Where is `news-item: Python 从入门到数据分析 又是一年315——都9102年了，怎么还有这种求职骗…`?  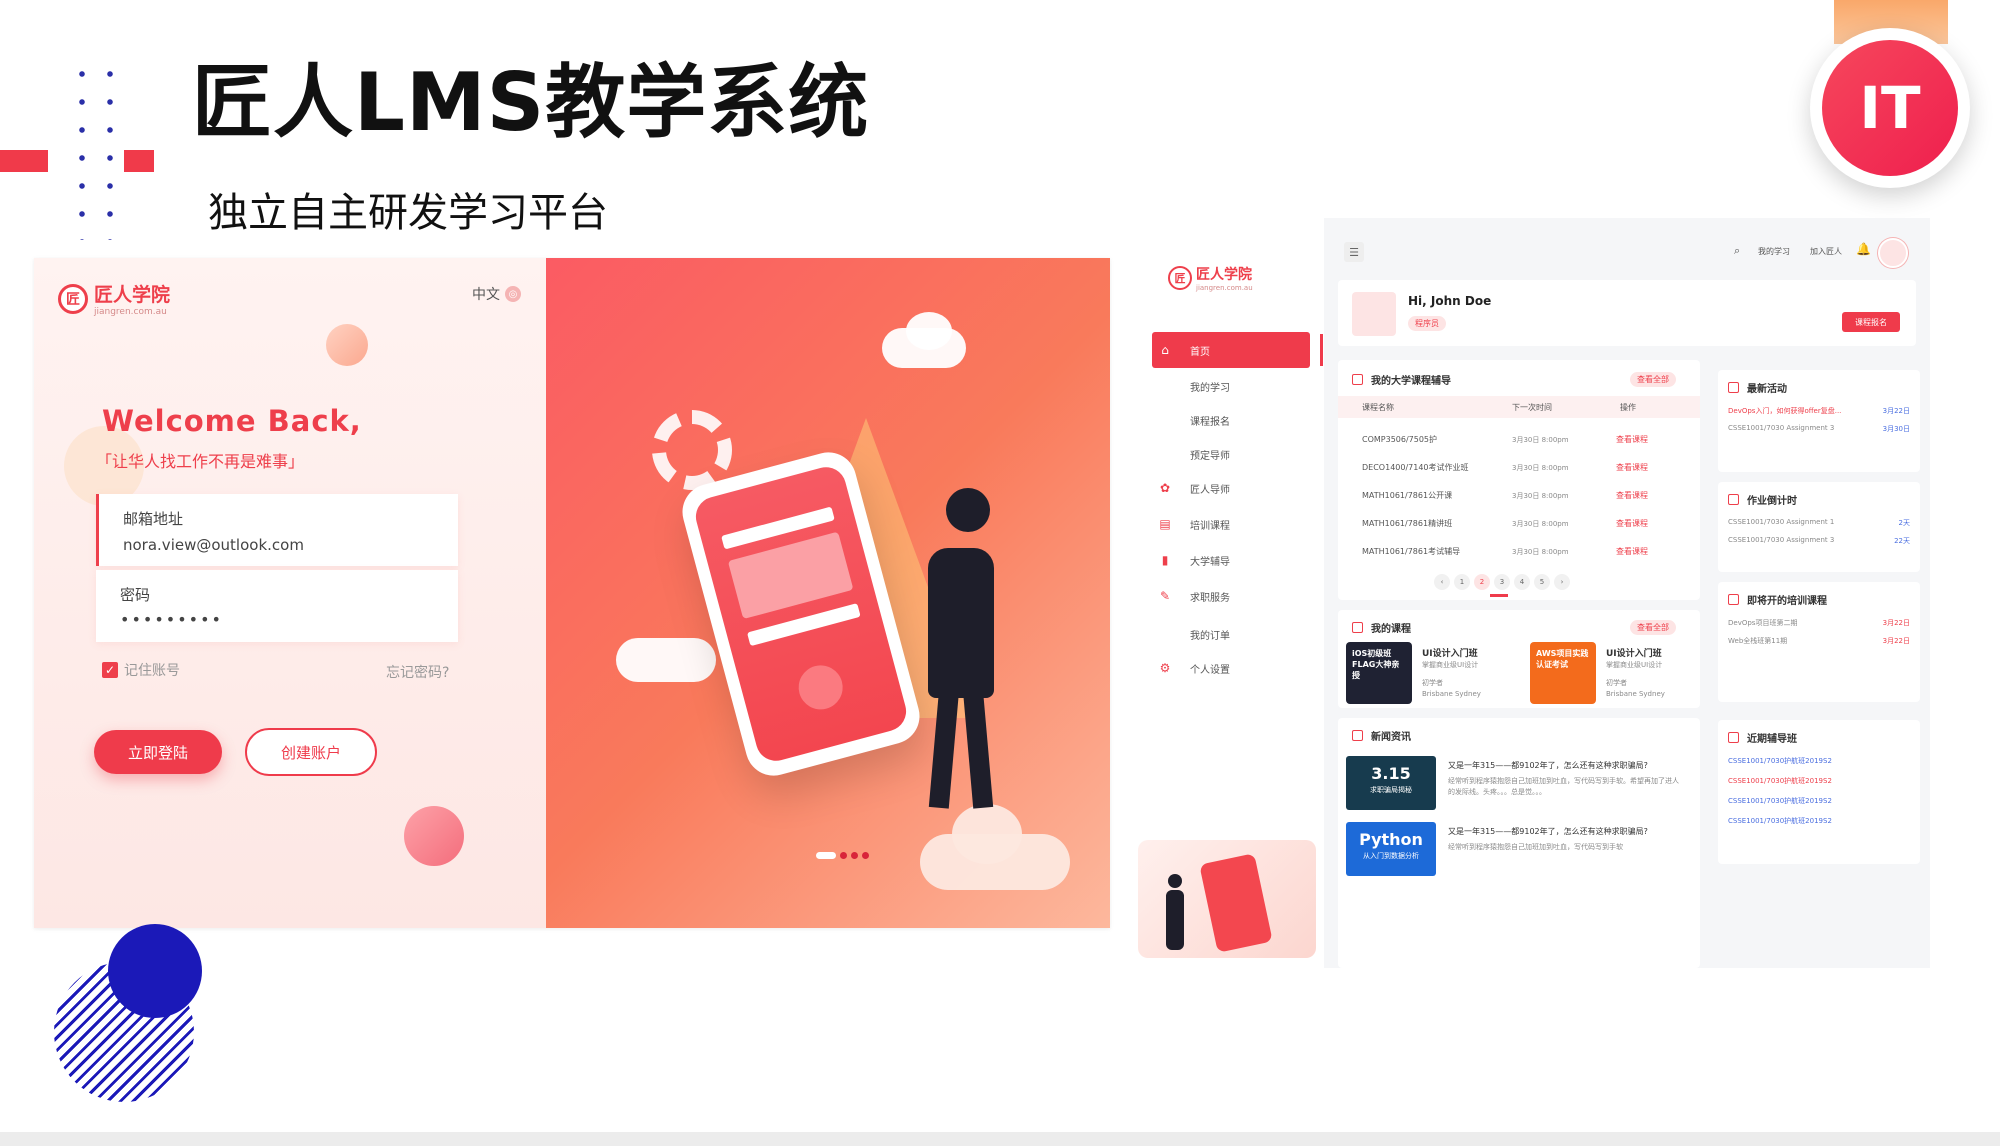
news-item: Python 从入门到数据分析 又是一年315——都9102年了，怎么还有这种求职骗… is located at coordinates (1519, 850).